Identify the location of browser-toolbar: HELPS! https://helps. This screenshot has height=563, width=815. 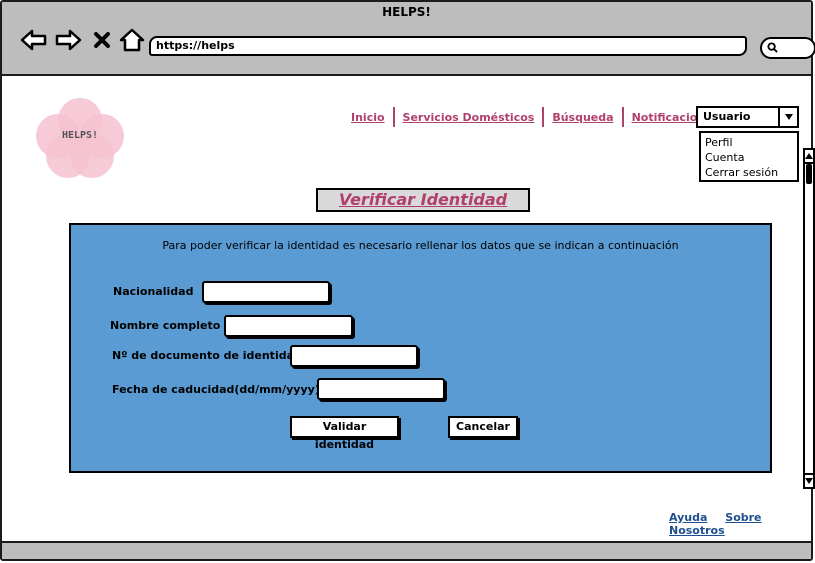
(408, 39).